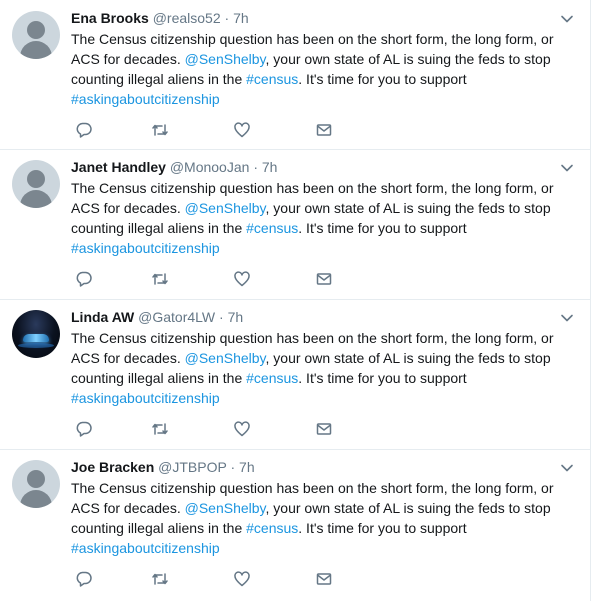  What do you see at coordinates (187, 18) in the screenshot?
I see `user-handle: @realso52` at bounding box center [187, 18].